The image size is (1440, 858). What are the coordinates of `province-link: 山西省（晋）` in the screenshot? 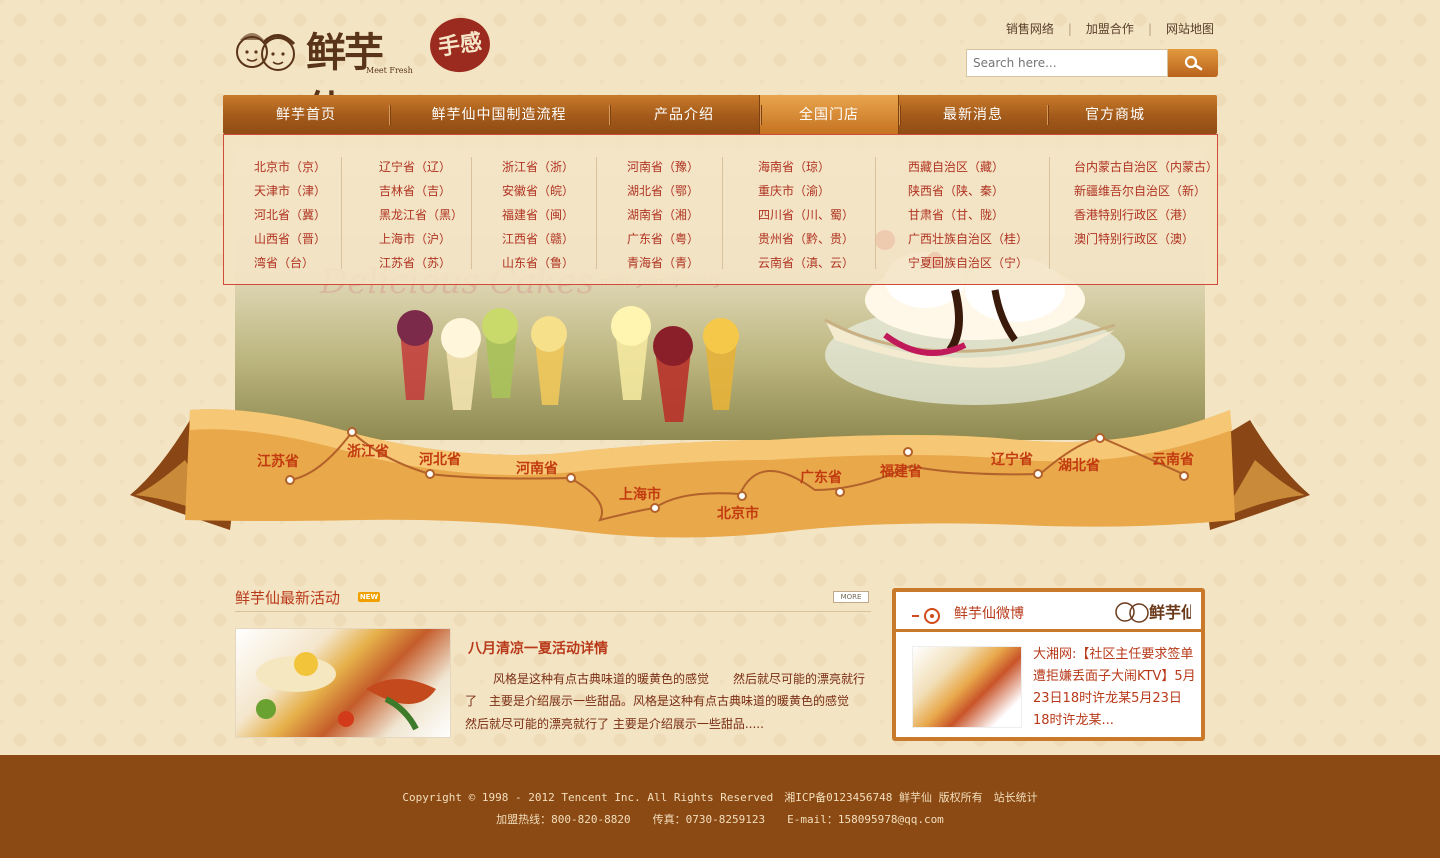 It's located at (290, 239).